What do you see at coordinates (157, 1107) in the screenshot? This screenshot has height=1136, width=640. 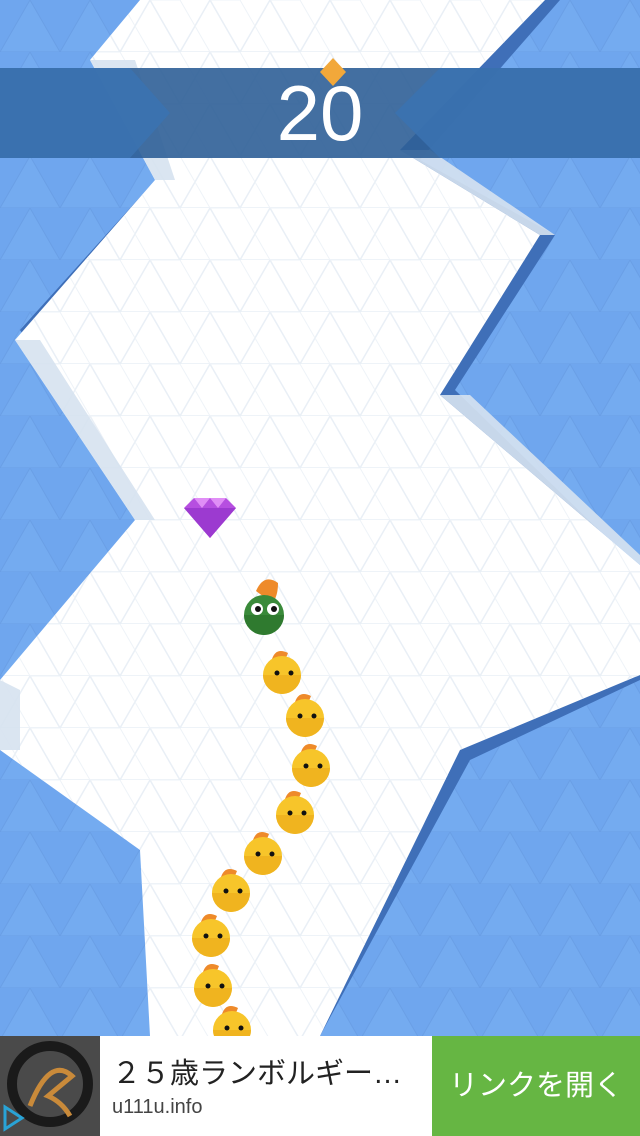 I see `ad-domain: u111u.info` at bounding box center [157, 1107].